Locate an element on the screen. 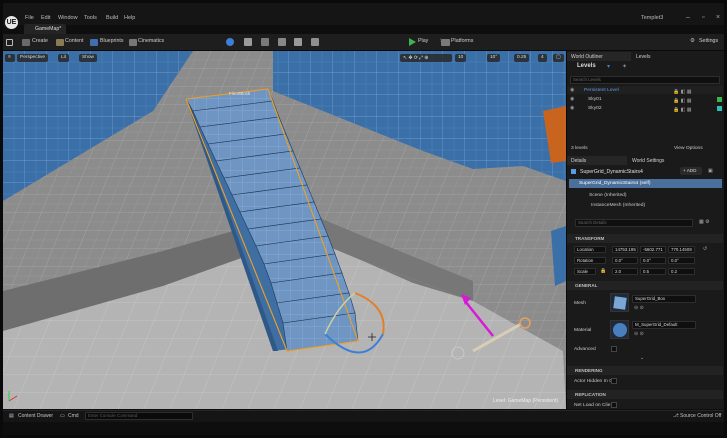 This screenshot has height=438, width=727. platforms-button: Platforms is located at coordinates (462, 41).